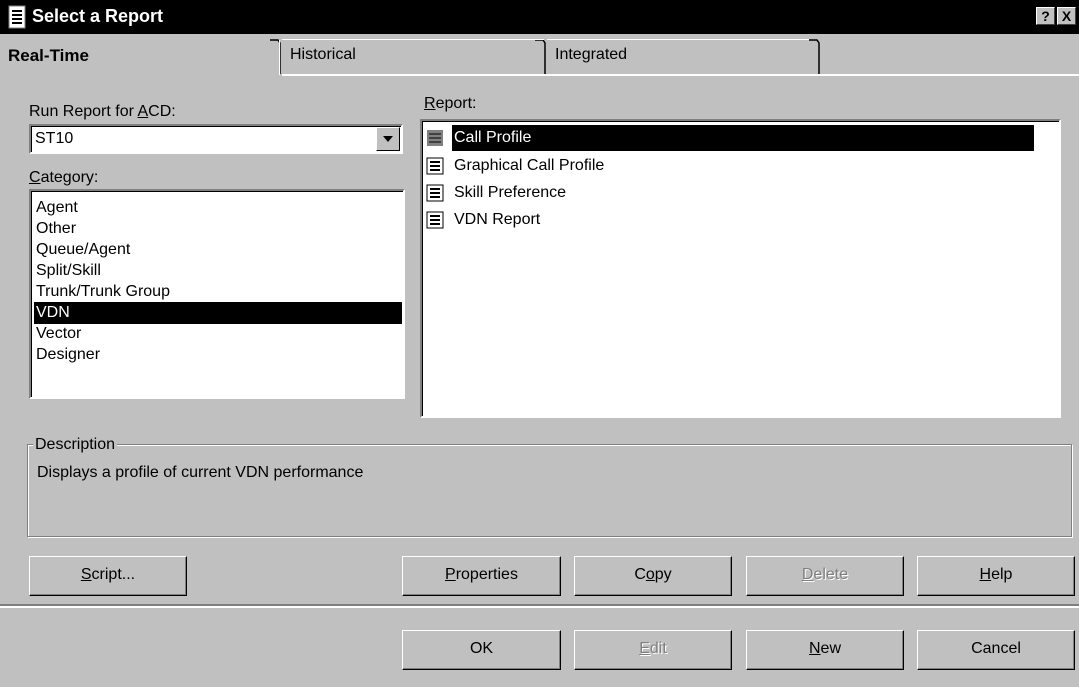  Describe the element at coordinates (218, 250) in the screenshot. I see `list-item: Queue/Agent` at that location.